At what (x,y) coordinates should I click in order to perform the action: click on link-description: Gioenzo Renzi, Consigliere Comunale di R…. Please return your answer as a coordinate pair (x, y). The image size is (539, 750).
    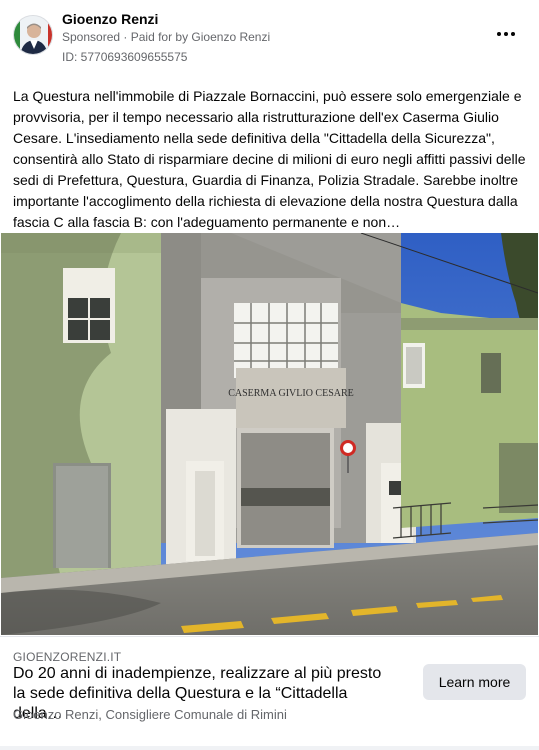
    Looking at the image, I should click on (150, 714).